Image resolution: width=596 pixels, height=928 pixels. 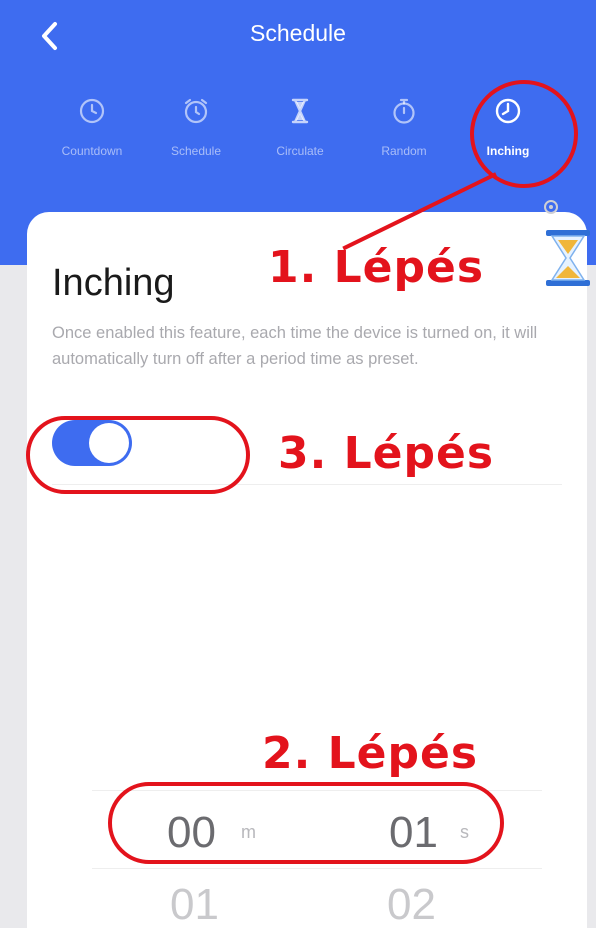 I want to click on minutes-selected: 00, so click(x=191, y=833).